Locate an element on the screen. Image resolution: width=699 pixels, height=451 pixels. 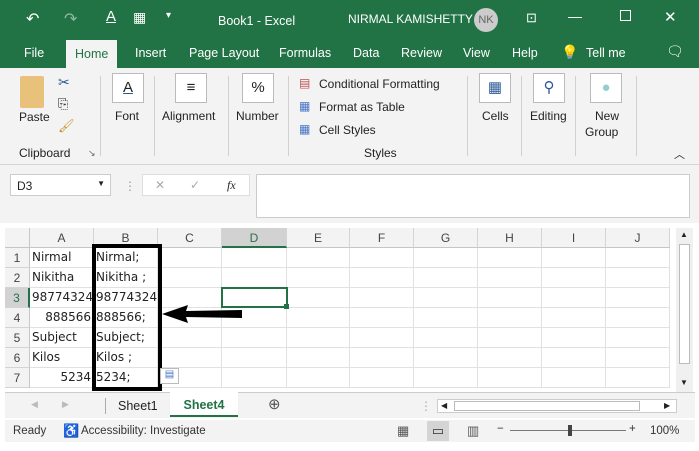
cell-D1 is located at coordinates (254, 258).